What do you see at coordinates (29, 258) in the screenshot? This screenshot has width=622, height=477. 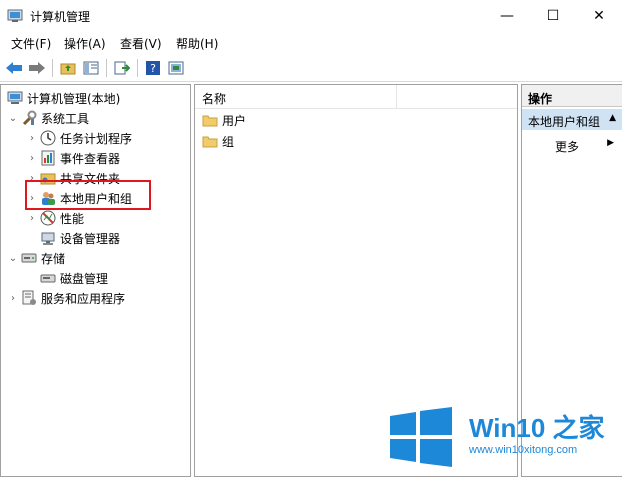 I see `storage-icon` at bounding box center [29, 258].